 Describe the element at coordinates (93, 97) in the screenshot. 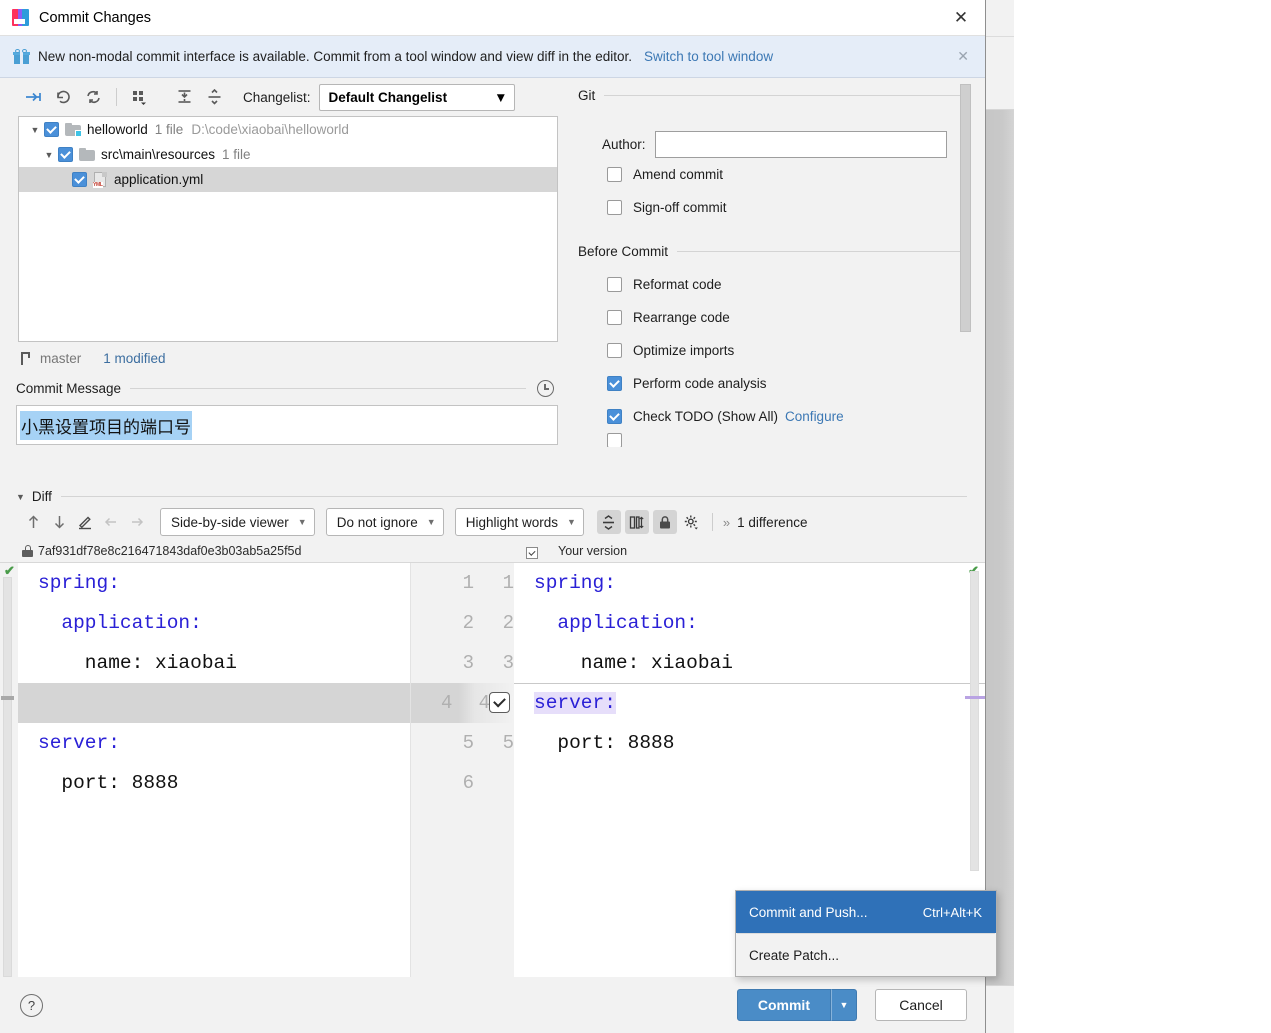

I see `refresh-icon` at that location.